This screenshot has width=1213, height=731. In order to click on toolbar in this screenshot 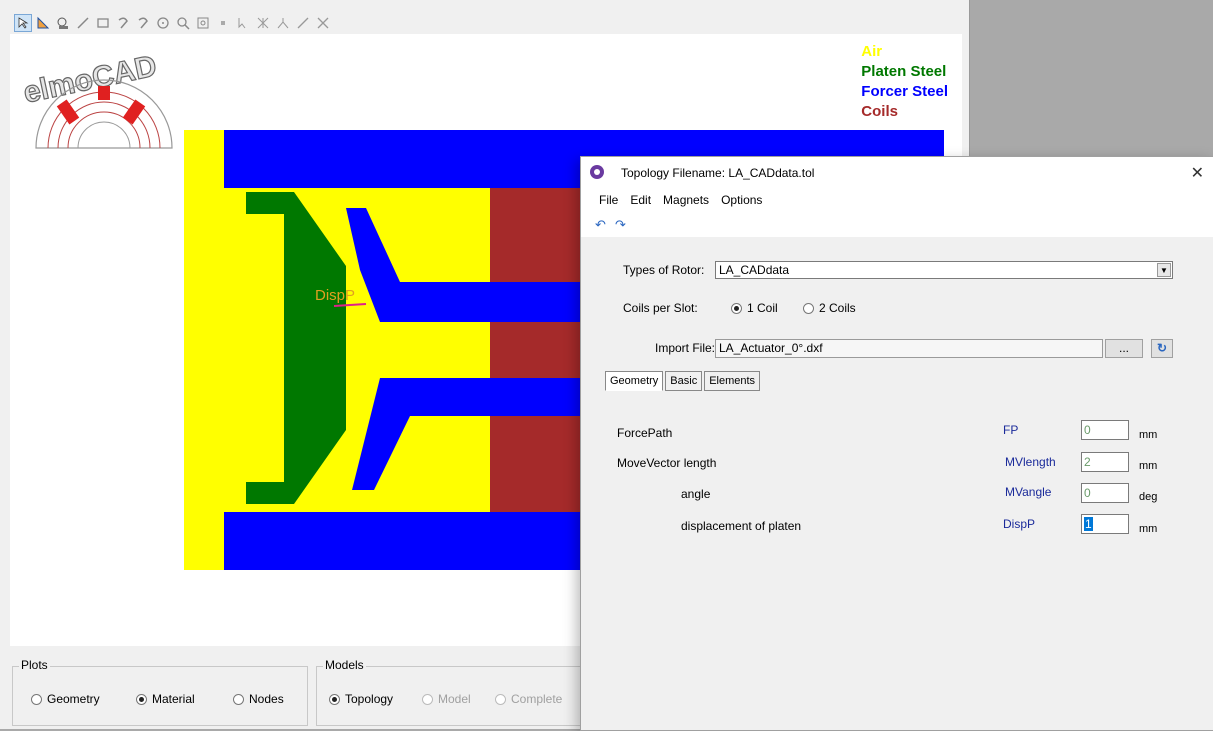, I will do `click(173, 23)`.